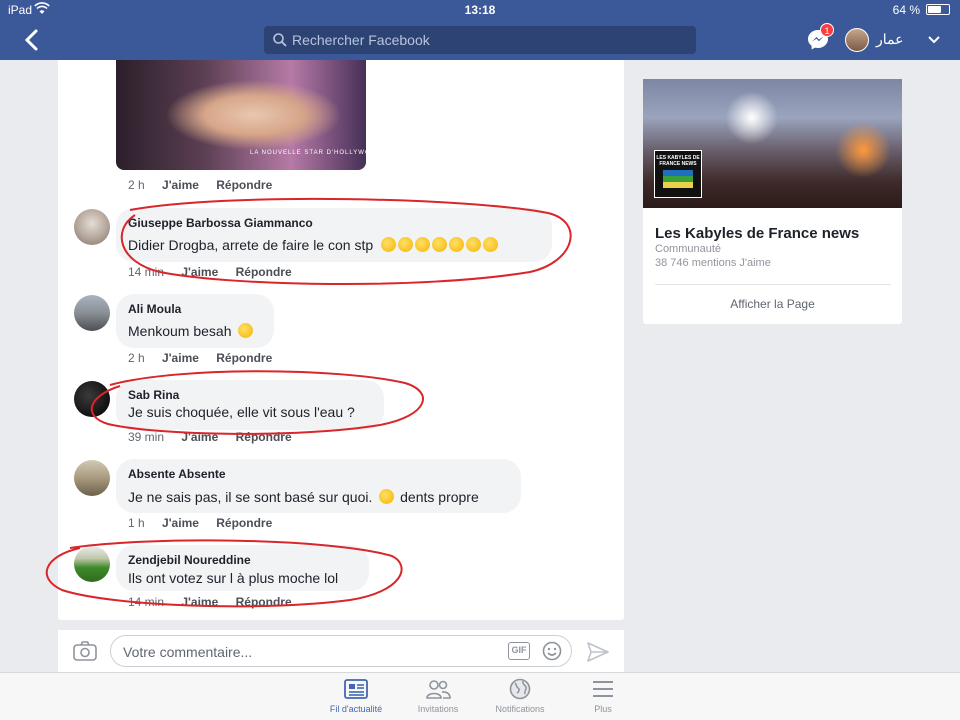 Image resolution: width=960 pixels, height=720 pixels. I want to click on camera-icon, so click(85, 651).